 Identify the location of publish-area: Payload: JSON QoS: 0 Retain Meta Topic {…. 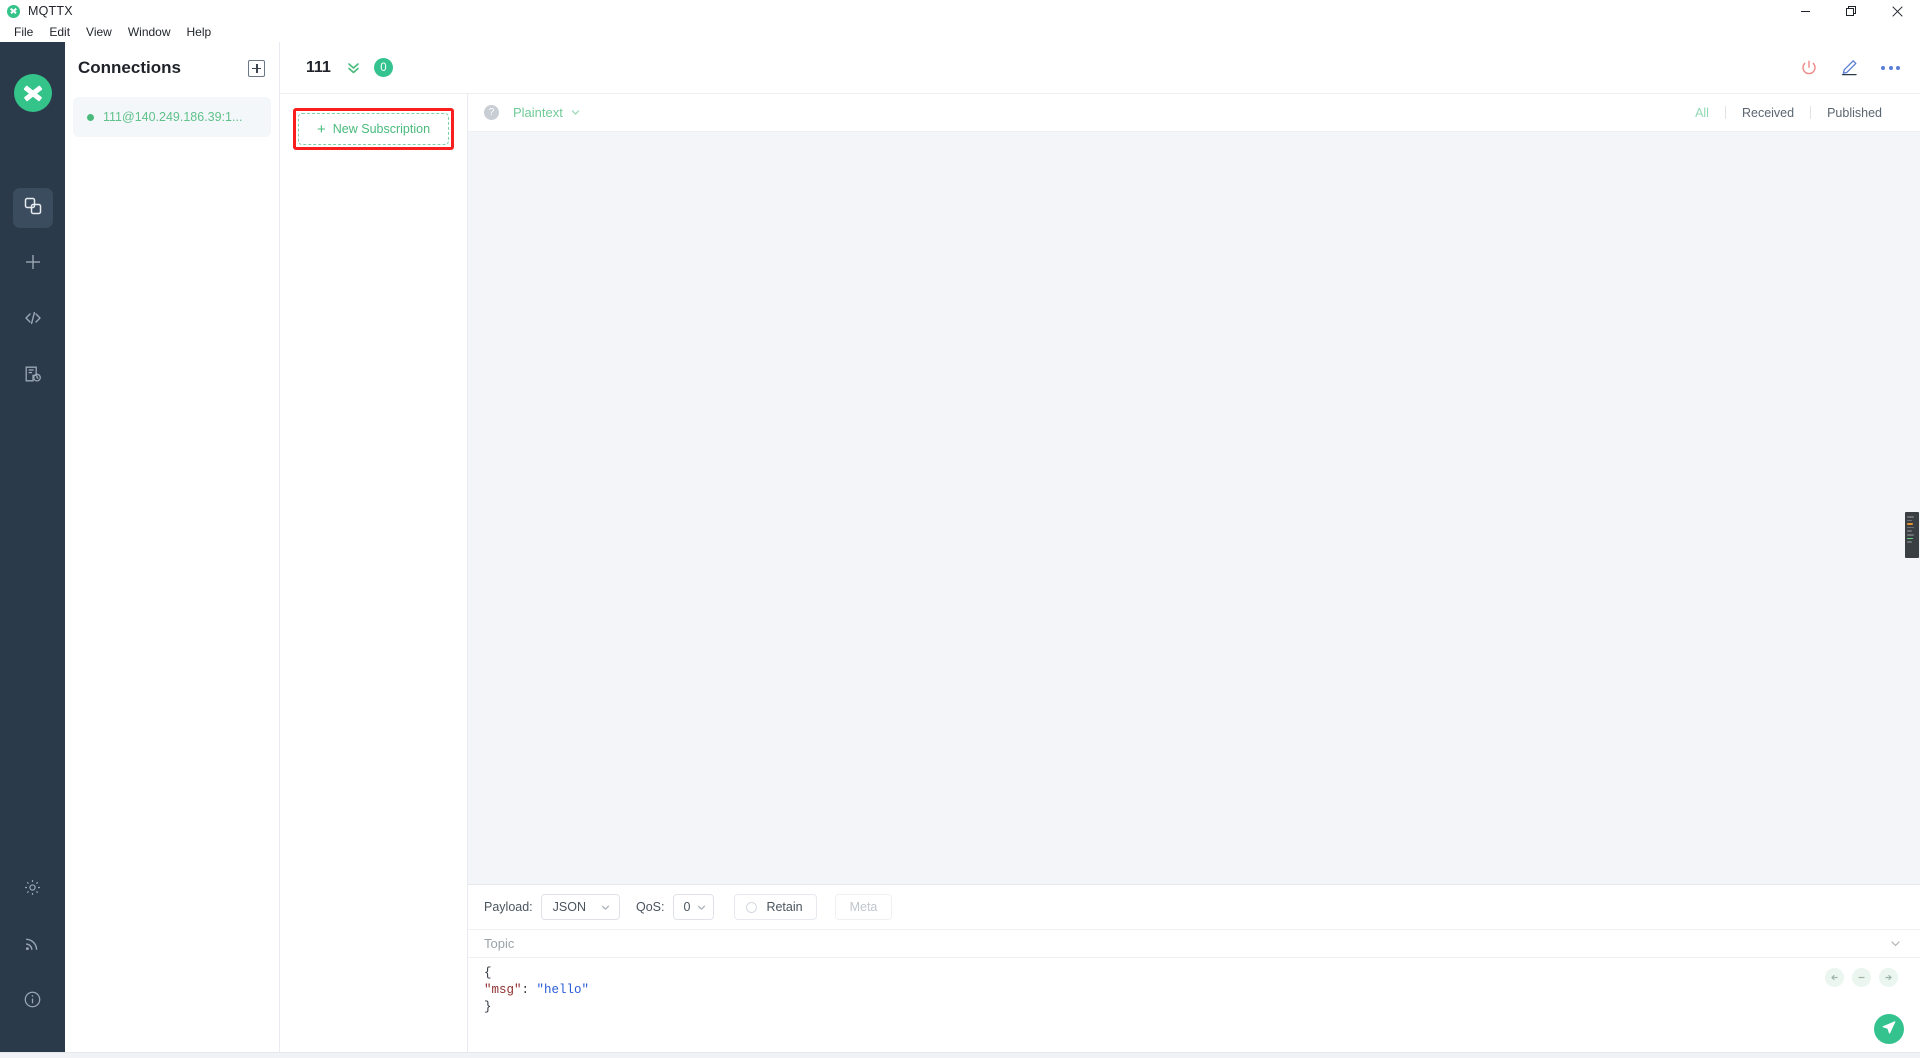
(1194, 968).